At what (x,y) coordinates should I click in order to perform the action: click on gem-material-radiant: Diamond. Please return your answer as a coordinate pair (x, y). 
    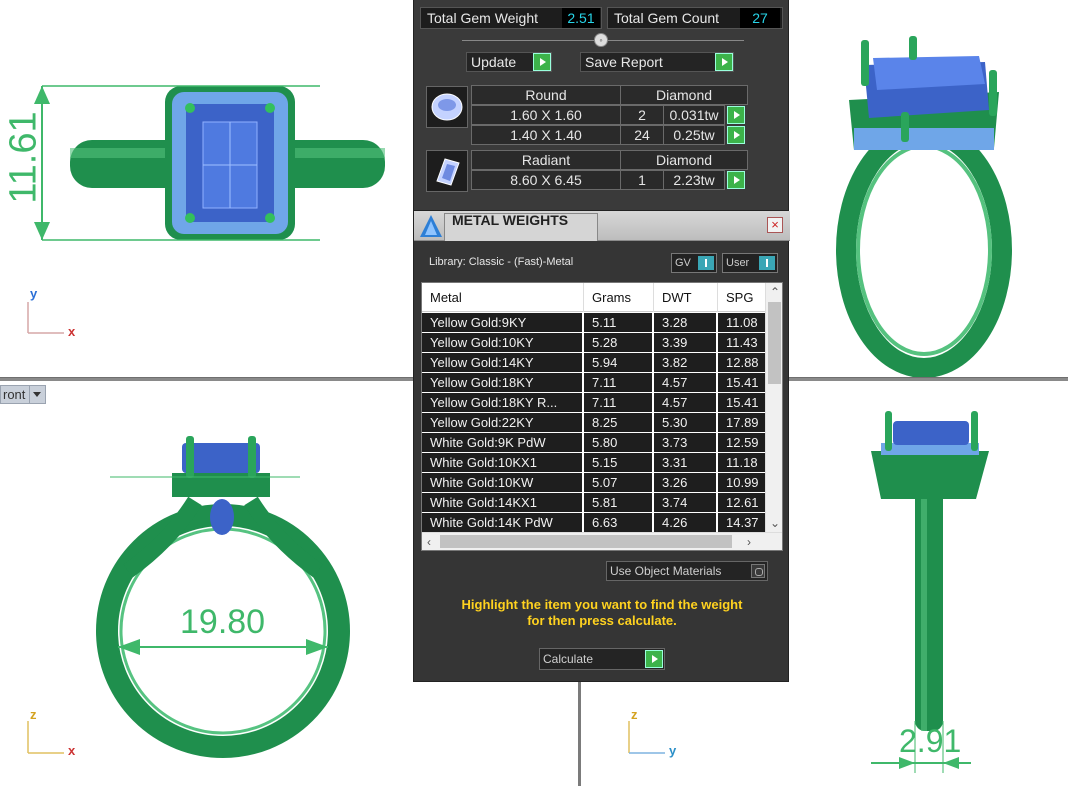
    Looking at the image, I should click on (684, 160).